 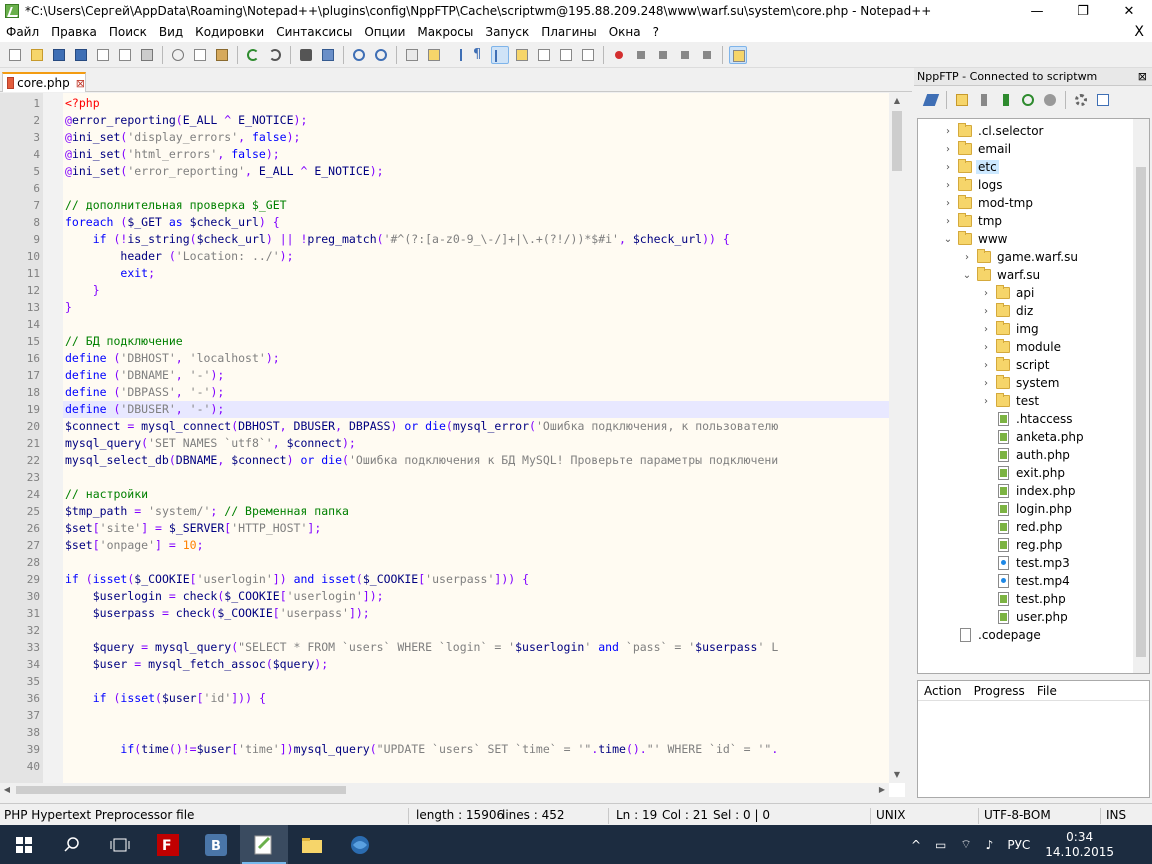 What do you see at coordinates (1116, 815) in the screenshot?
I see `status-insert-mode: INS` at bounding box center [1116, 815].